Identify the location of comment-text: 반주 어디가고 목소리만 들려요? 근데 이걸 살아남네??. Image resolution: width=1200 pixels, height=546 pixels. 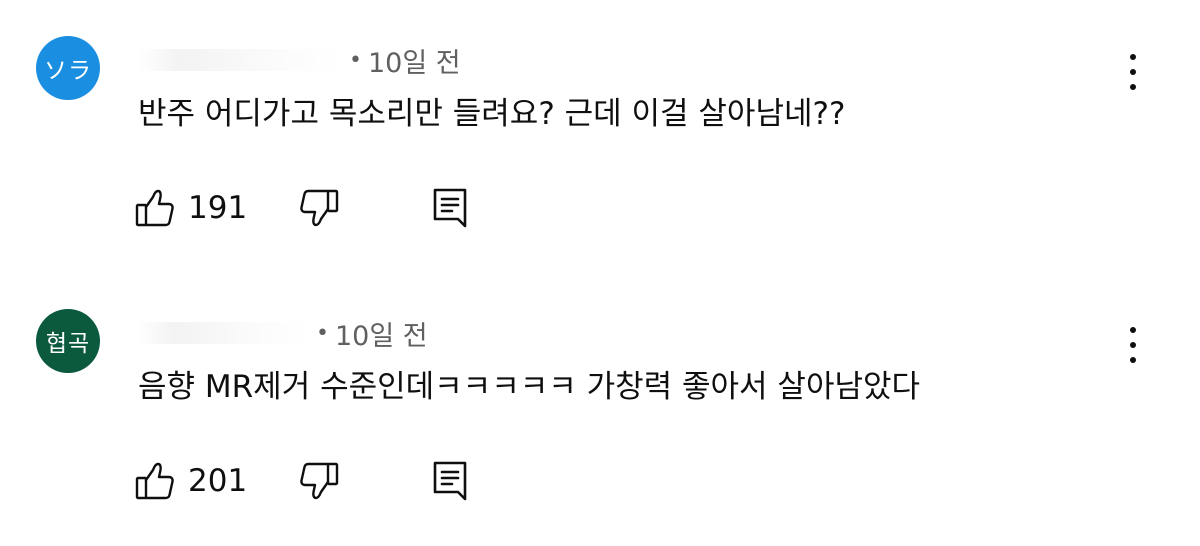
(492, 114).